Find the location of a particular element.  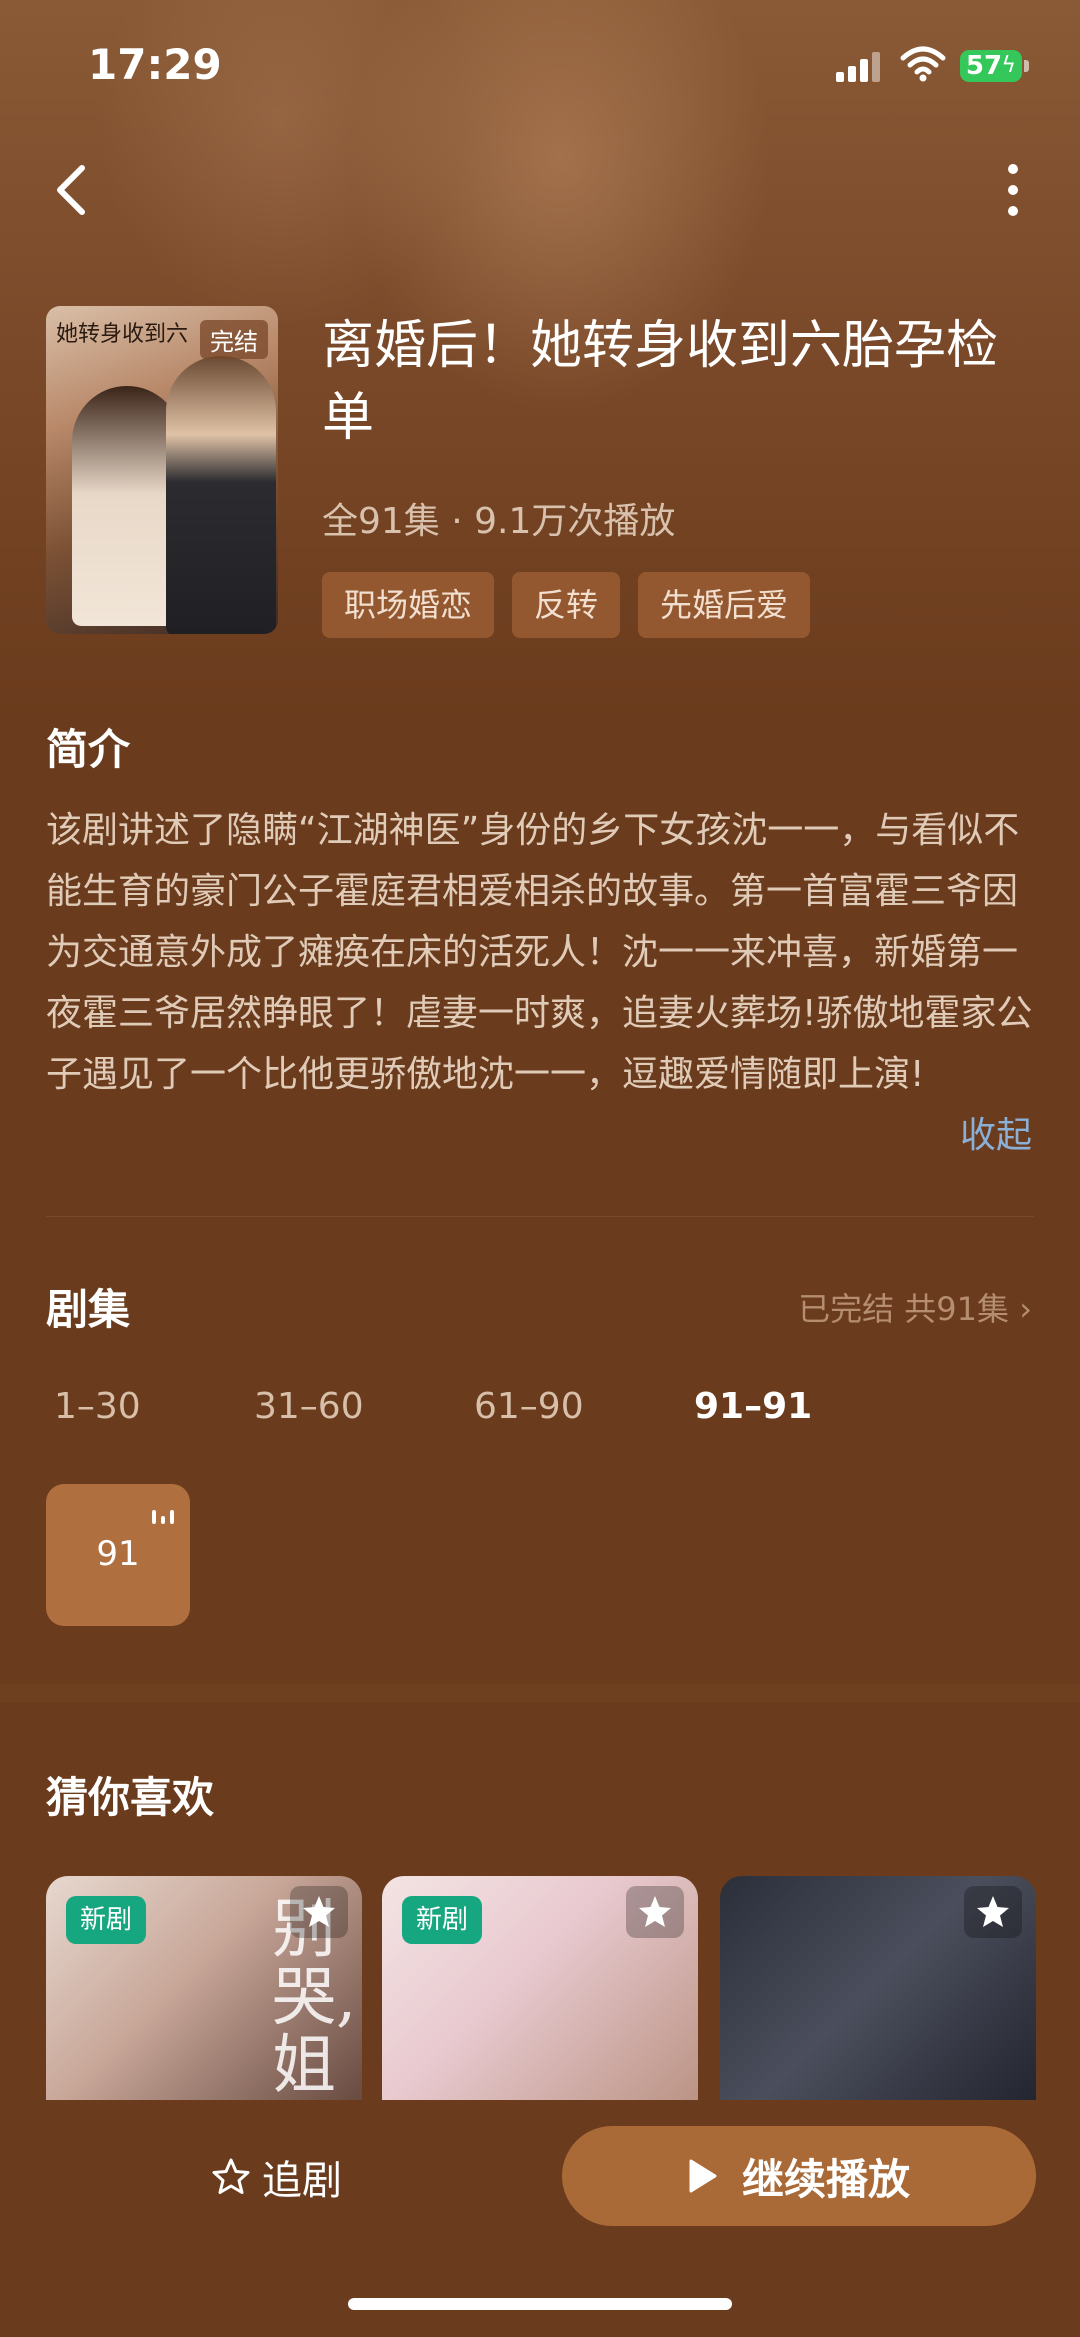

show-cover: 她转身收到六 完结 is located at coordinates (162, 470).